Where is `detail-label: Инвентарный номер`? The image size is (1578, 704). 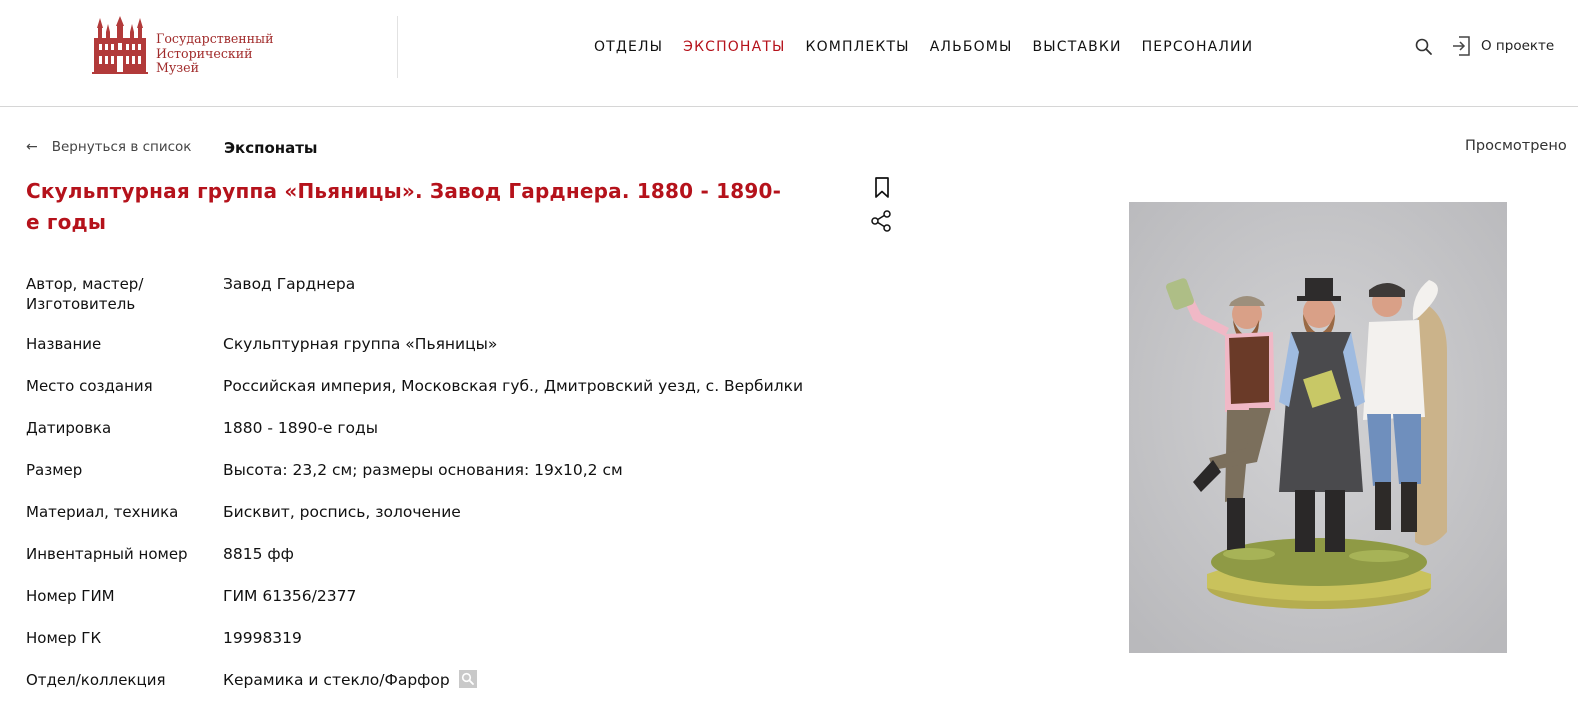
detail-label: Инвентарный номер is located at coordinates (107, 554).